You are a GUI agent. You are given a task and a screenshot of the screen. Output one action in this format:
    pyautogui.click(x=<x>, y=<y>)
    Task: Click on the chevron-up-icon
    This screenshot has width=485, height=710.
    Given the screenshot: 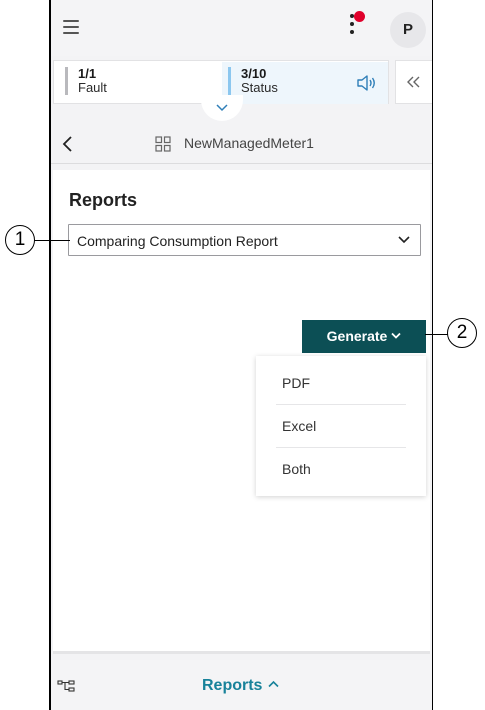 What is the action you would take?
    pyautogui.click(x=274, y=684)
    